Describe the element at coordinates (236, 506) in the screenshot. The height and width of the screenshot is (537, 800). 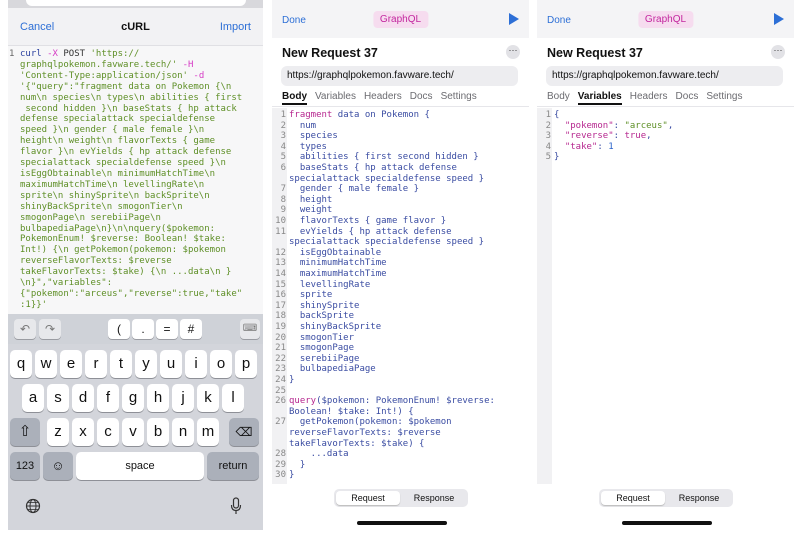
I see `microphone-icon` at that location.